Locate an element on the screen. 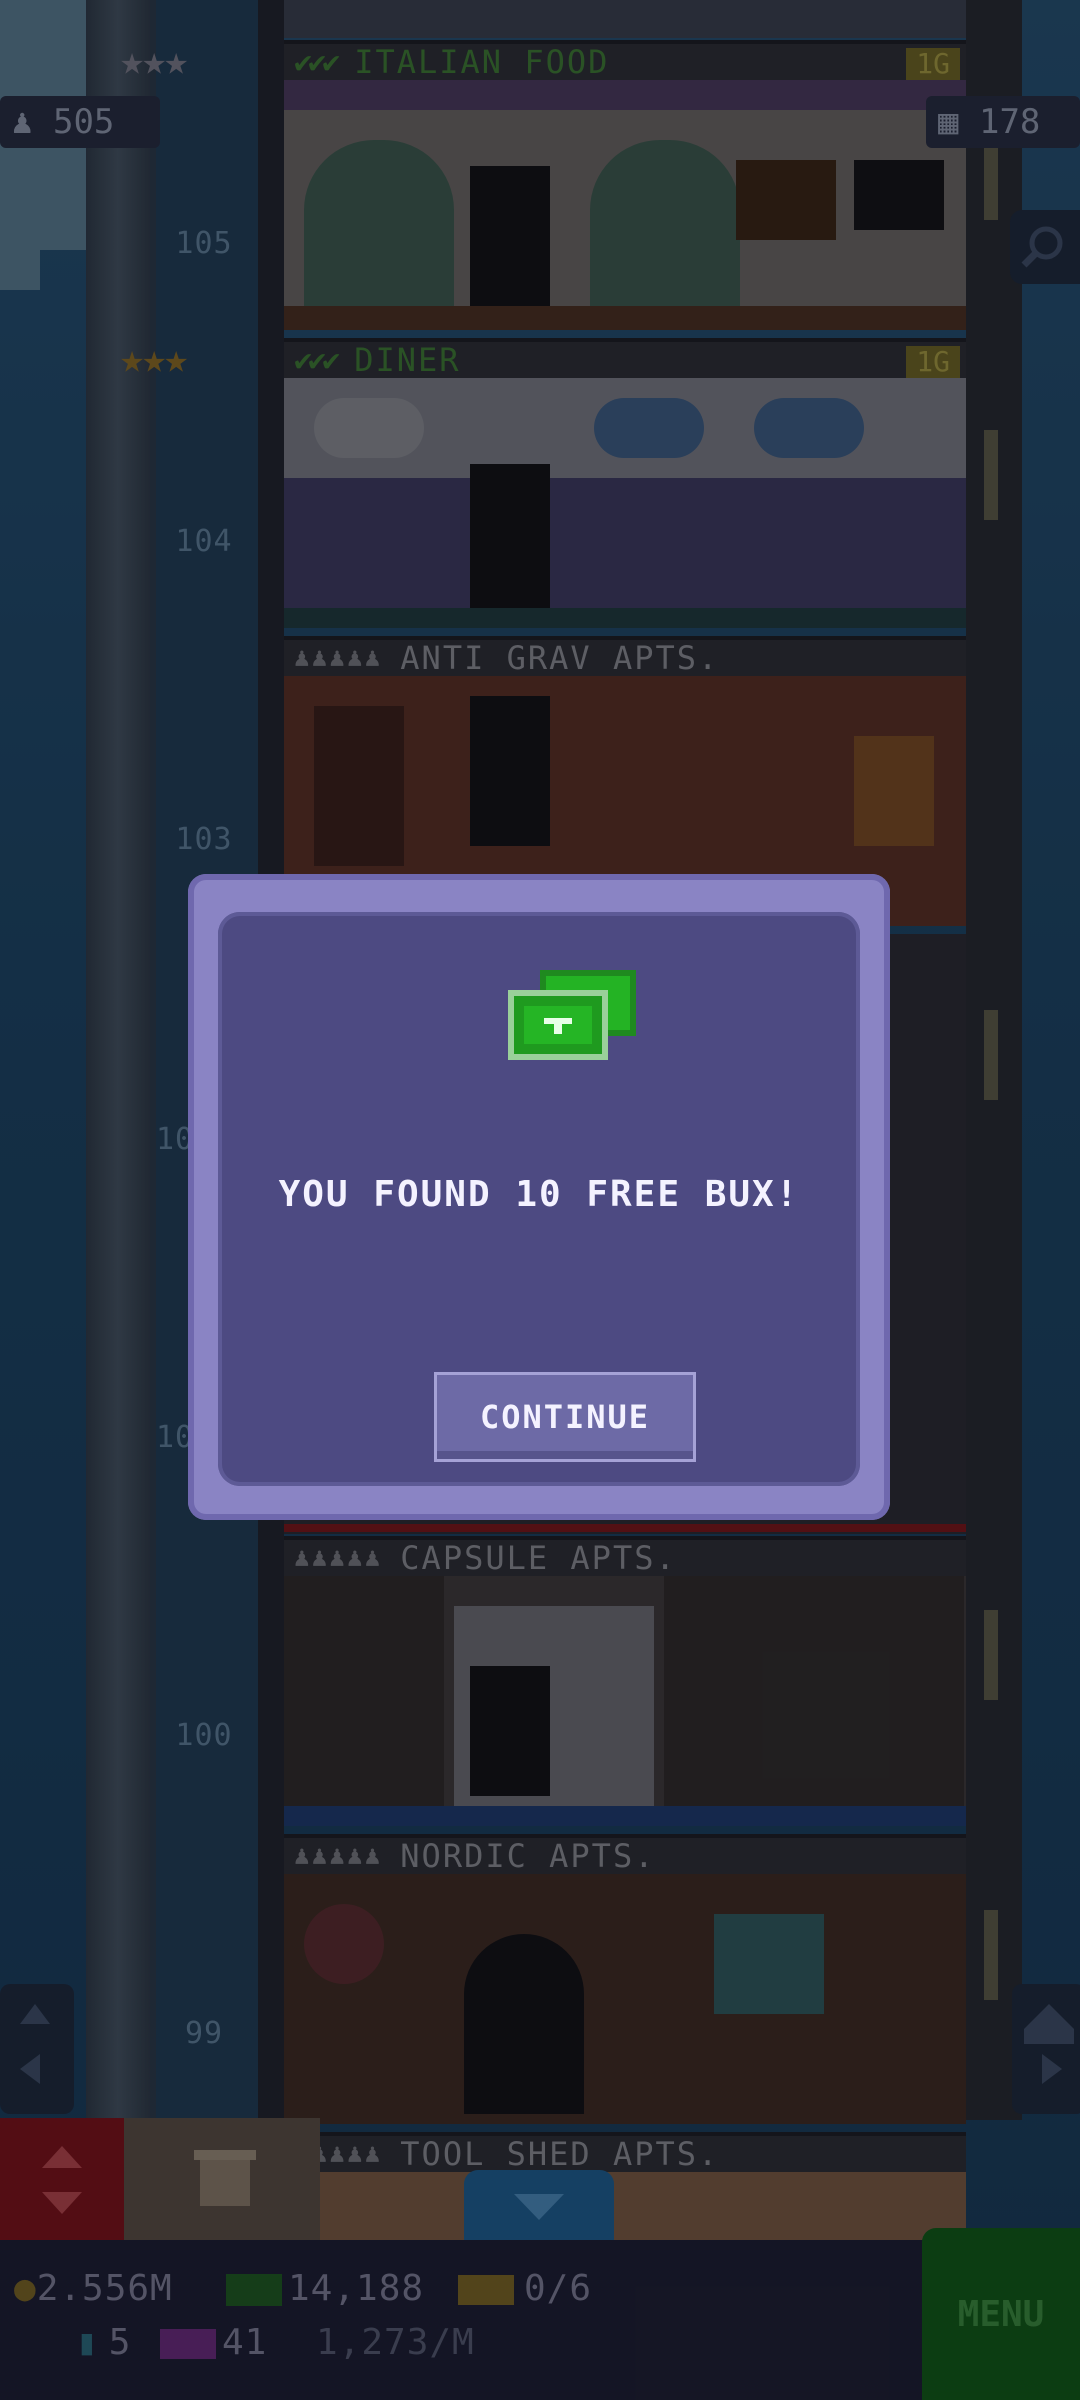 The image size is (1080, 2400). dialog-body: YOU FOUND 10 FREE BUX! CONTINUE is located at coordinates (539, 1199).